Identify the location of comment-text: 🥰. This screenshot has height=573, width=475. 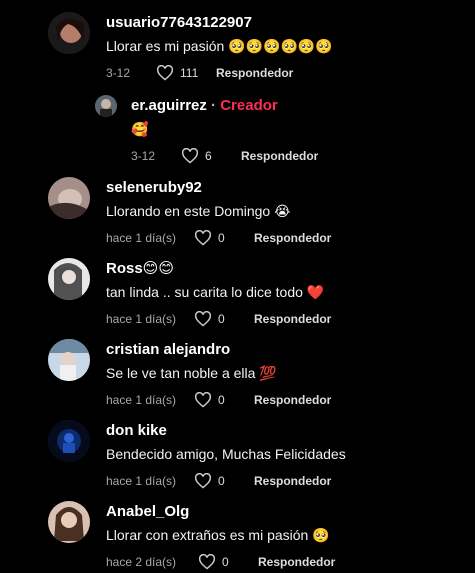
(140, 129).